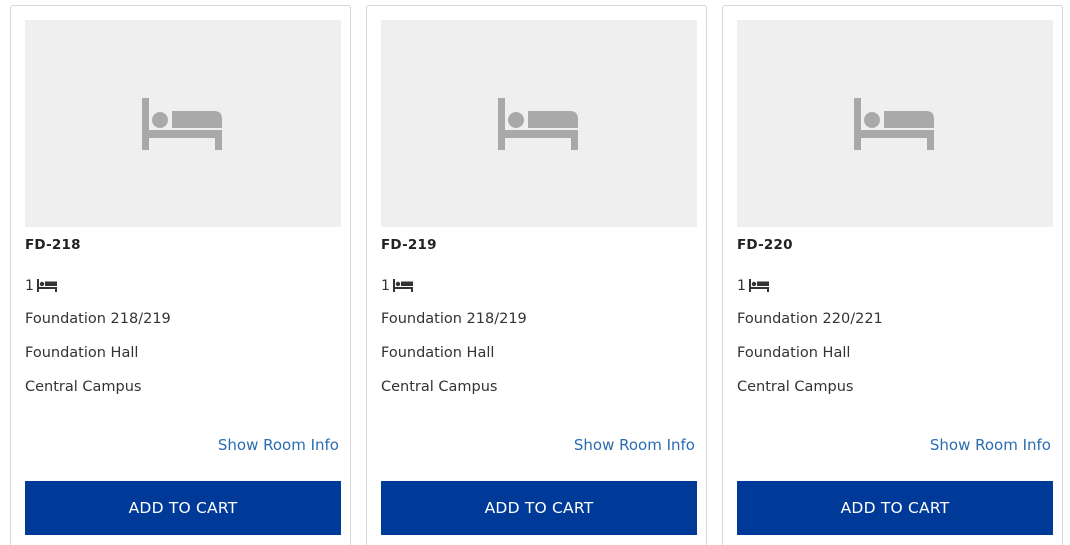 The height and width of the screenshot is (545, 1070). What do you see at coordinates (53, 245) in the screenshot?
I see `room-name: FD-218` at bounding box center [53, 245].